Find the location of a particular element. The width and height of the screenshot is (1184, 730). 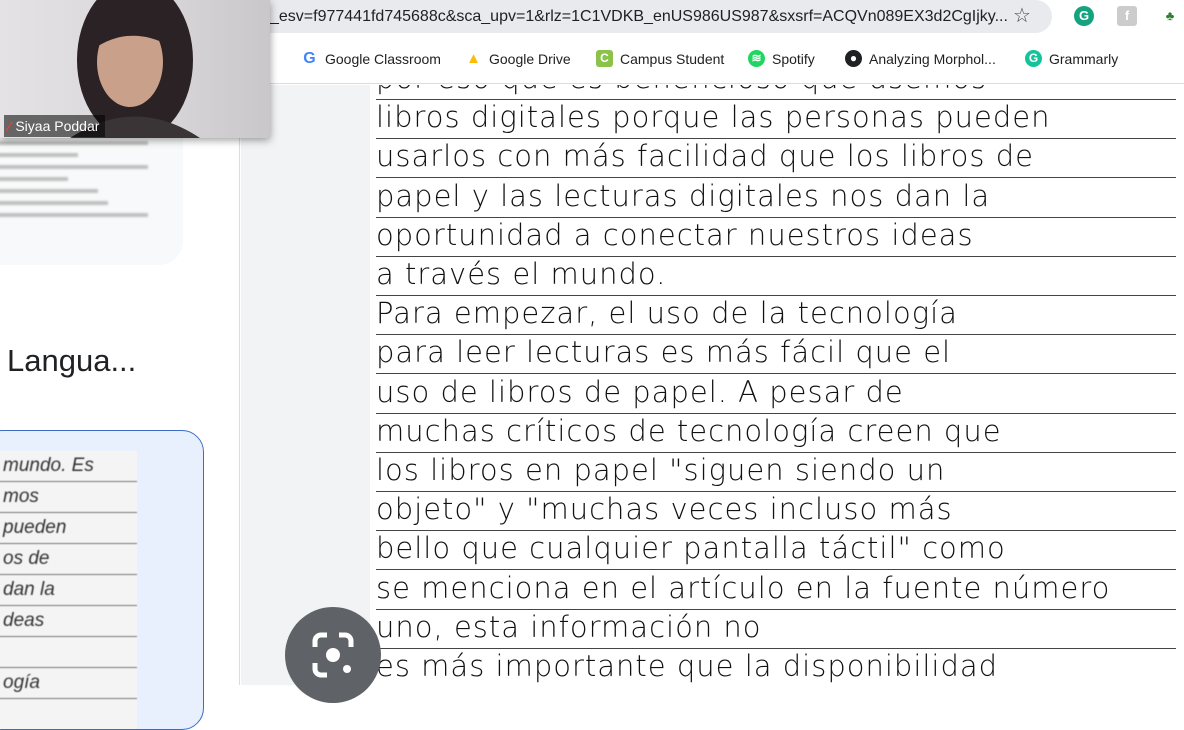

handwritten-line: Para empezar, el uso de la tecnología is located at coordinates (776, 316).